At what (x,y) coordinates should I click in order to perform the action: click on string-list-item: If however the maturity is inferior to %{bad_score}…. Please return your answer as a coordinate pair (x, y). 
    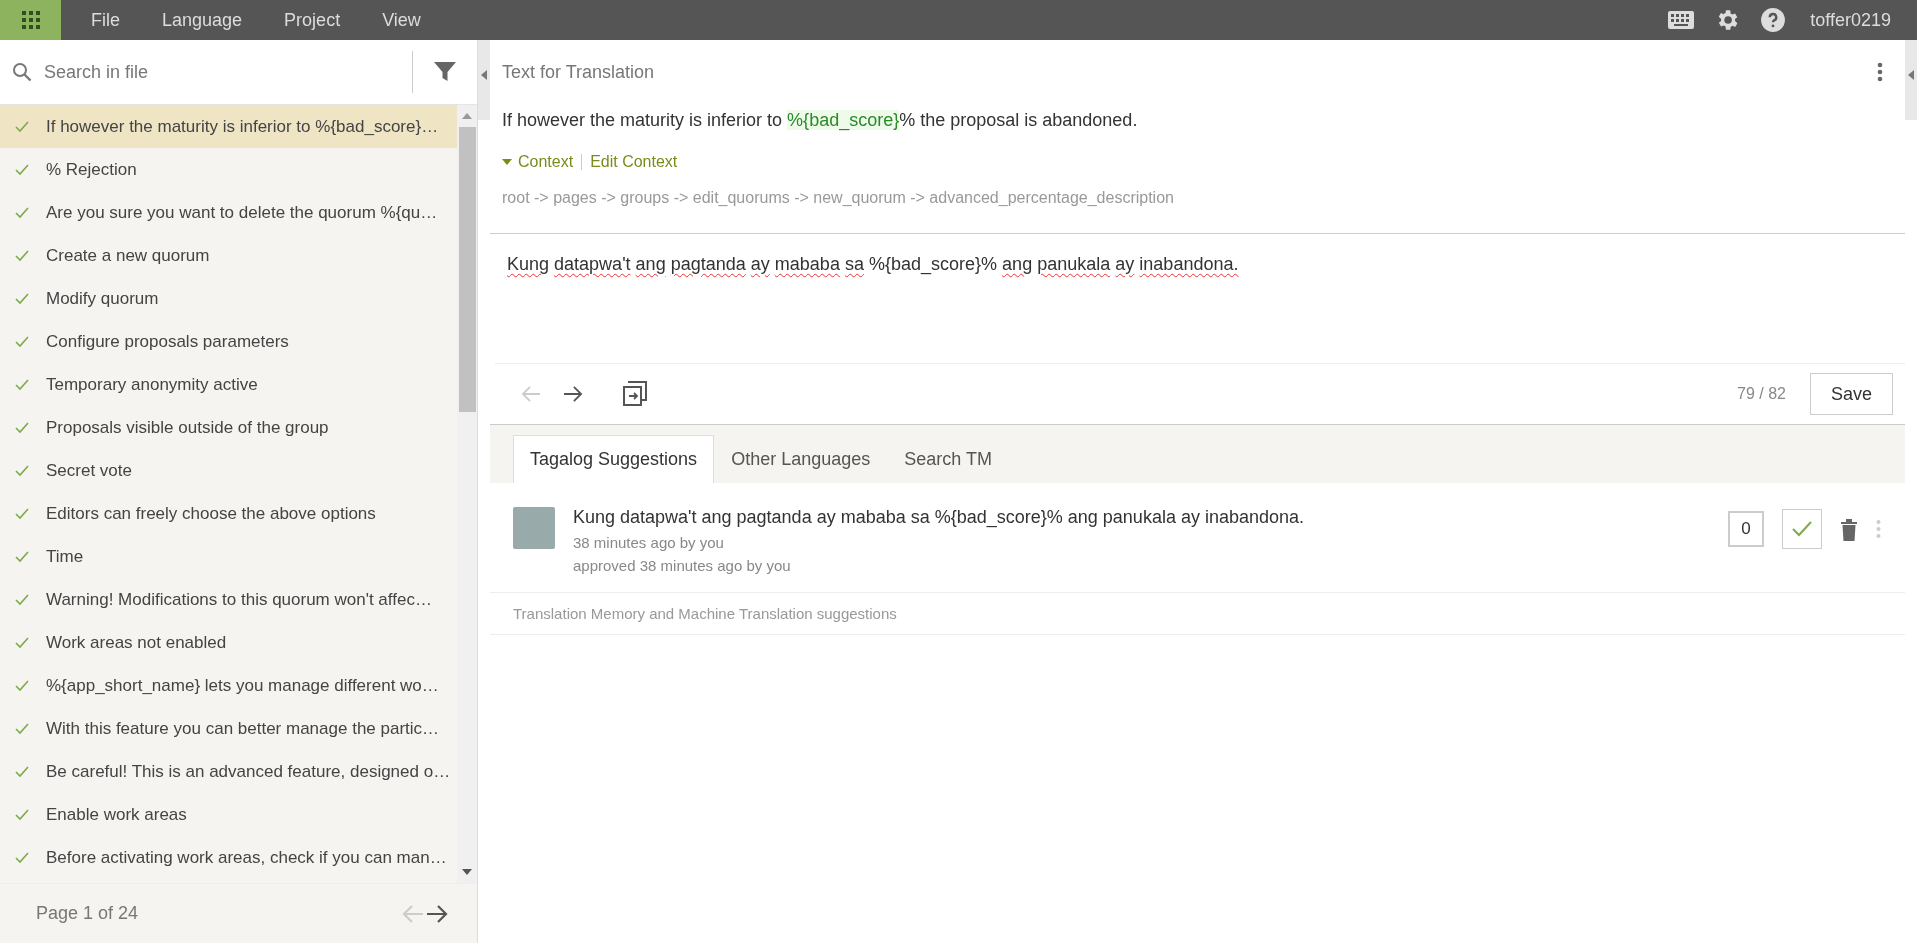
    Looking at the image, I should click on (228, 126).